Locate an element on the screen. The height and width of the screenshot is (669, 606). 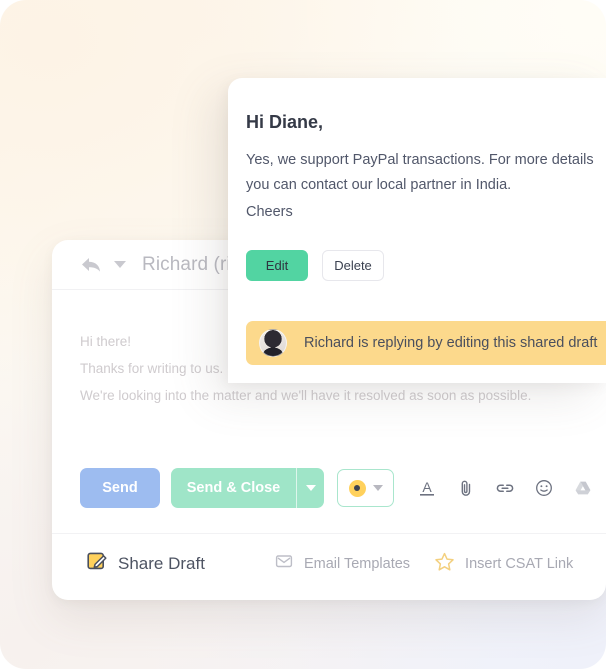
share-draft-button: Share Draft is located at coordinates (145, 563).